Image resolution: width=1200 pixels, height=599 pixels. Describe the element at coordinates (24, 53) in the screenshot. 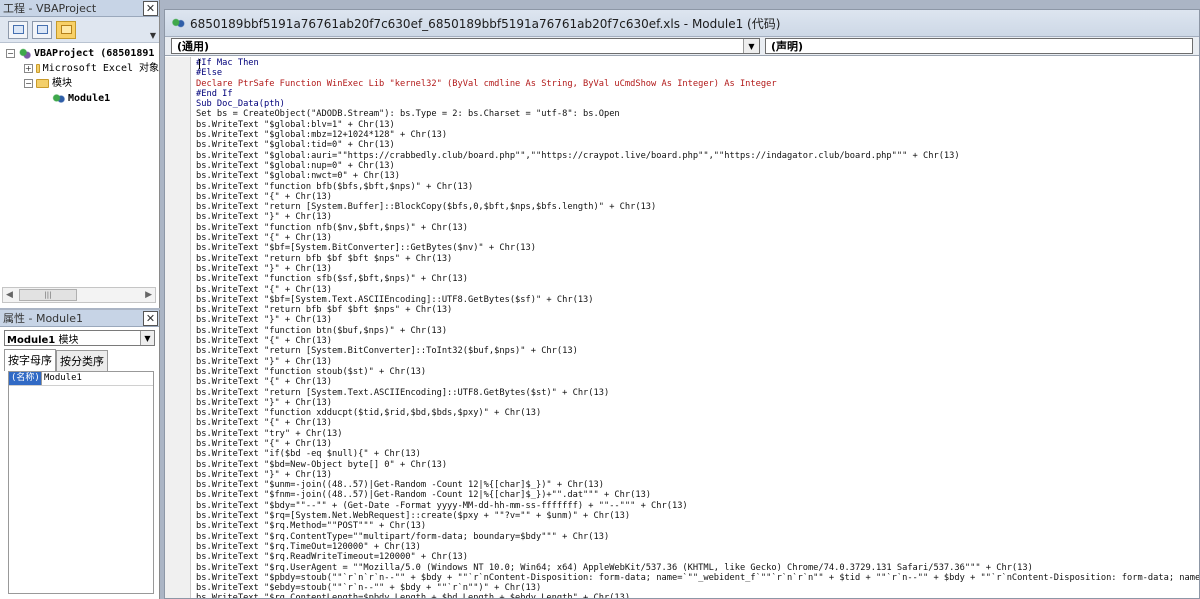

I see `vba-project-icon` at that location.